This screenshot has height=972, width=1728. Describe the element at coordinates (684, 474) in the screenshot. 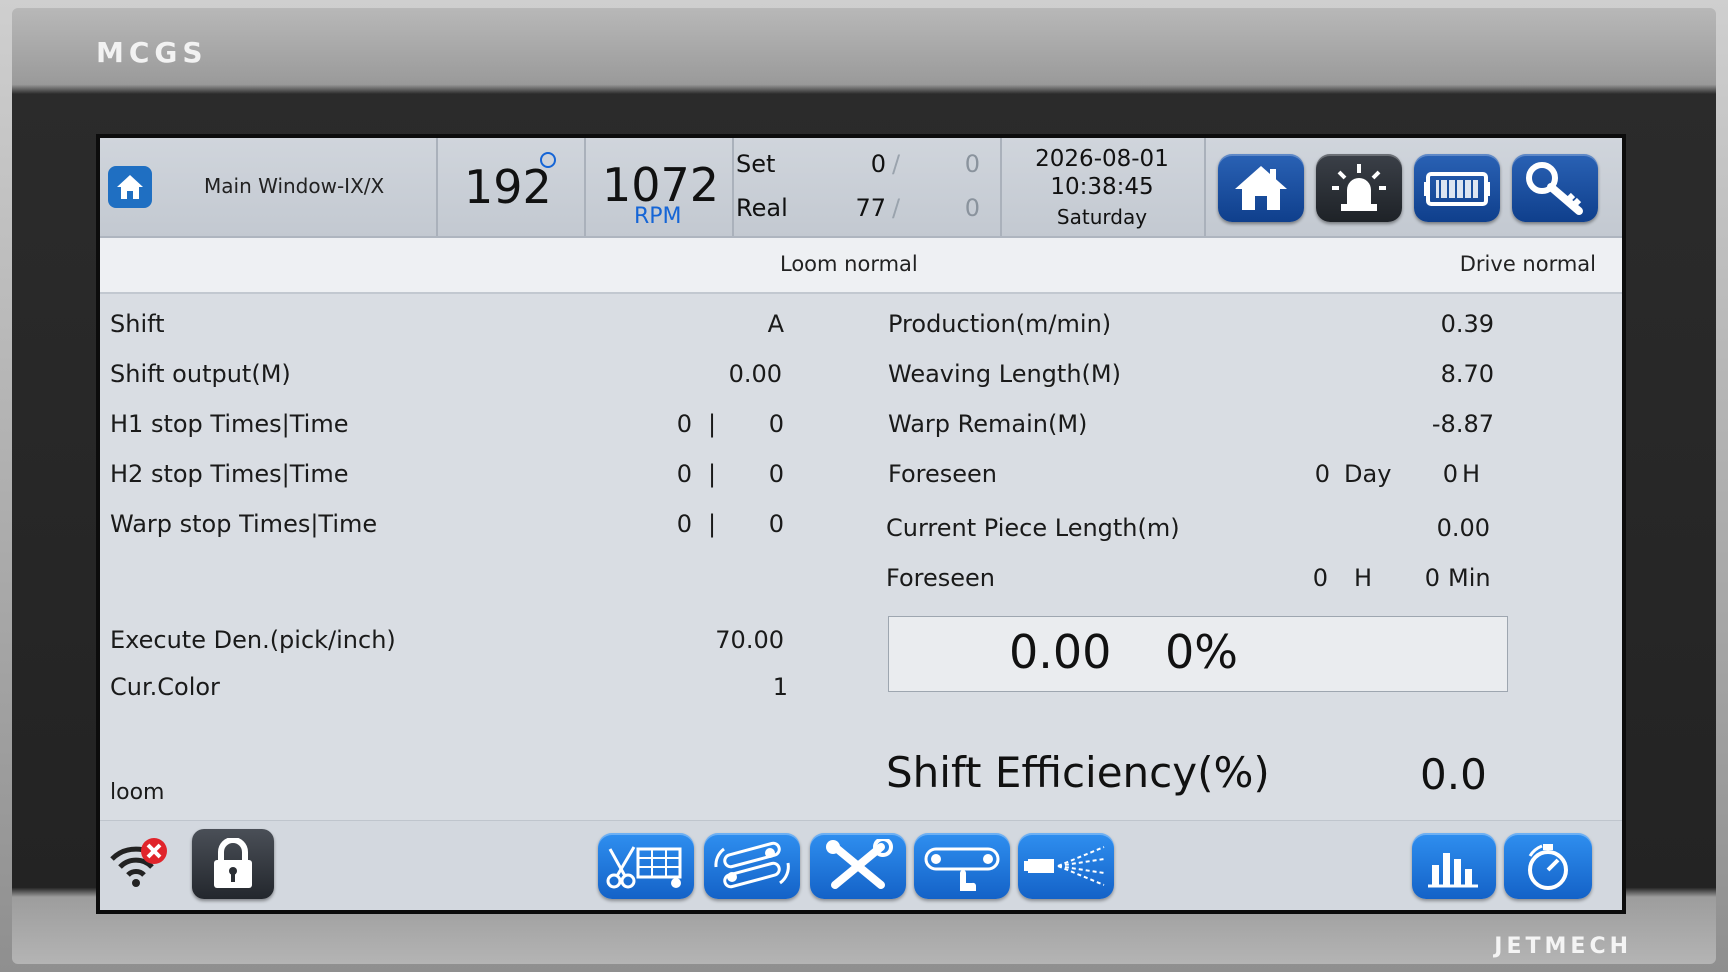

I see `h2-stop-times: 0` at that location.